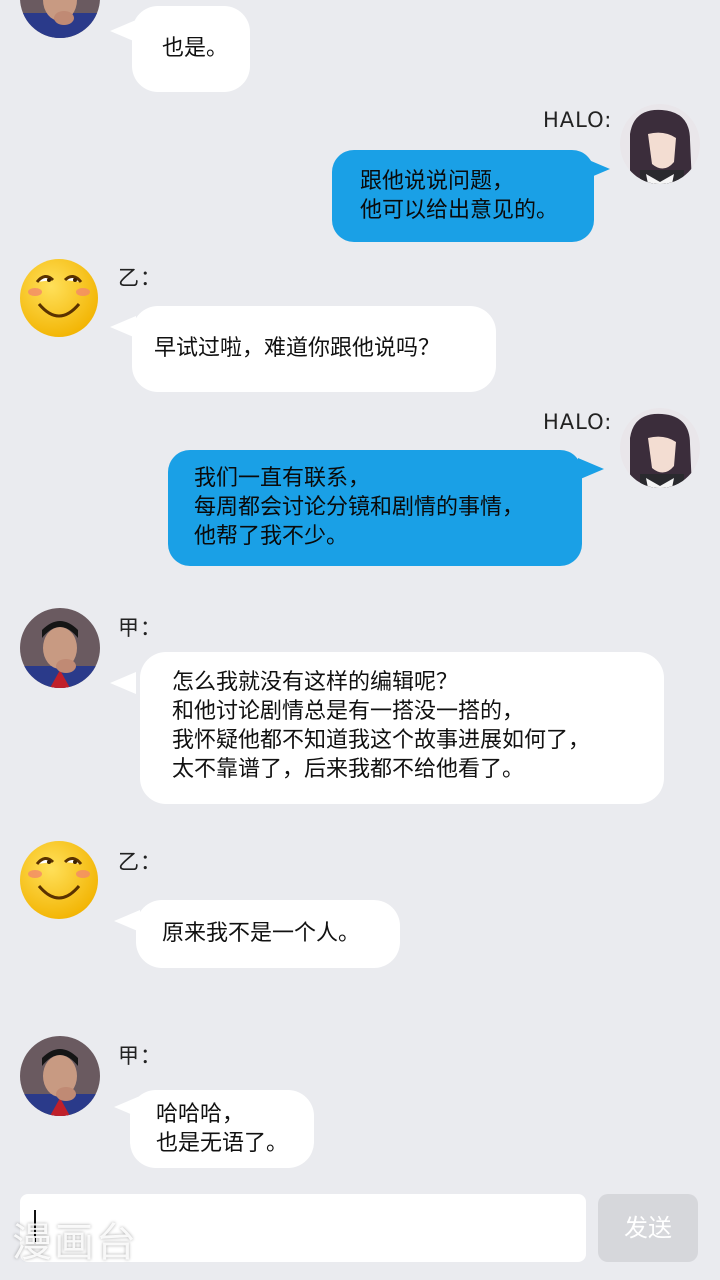 The height and width of the screenshot is (1280, 720). I want to click on message-text: 怎么我就没有这样的编辑呢？, so click(315, 682).